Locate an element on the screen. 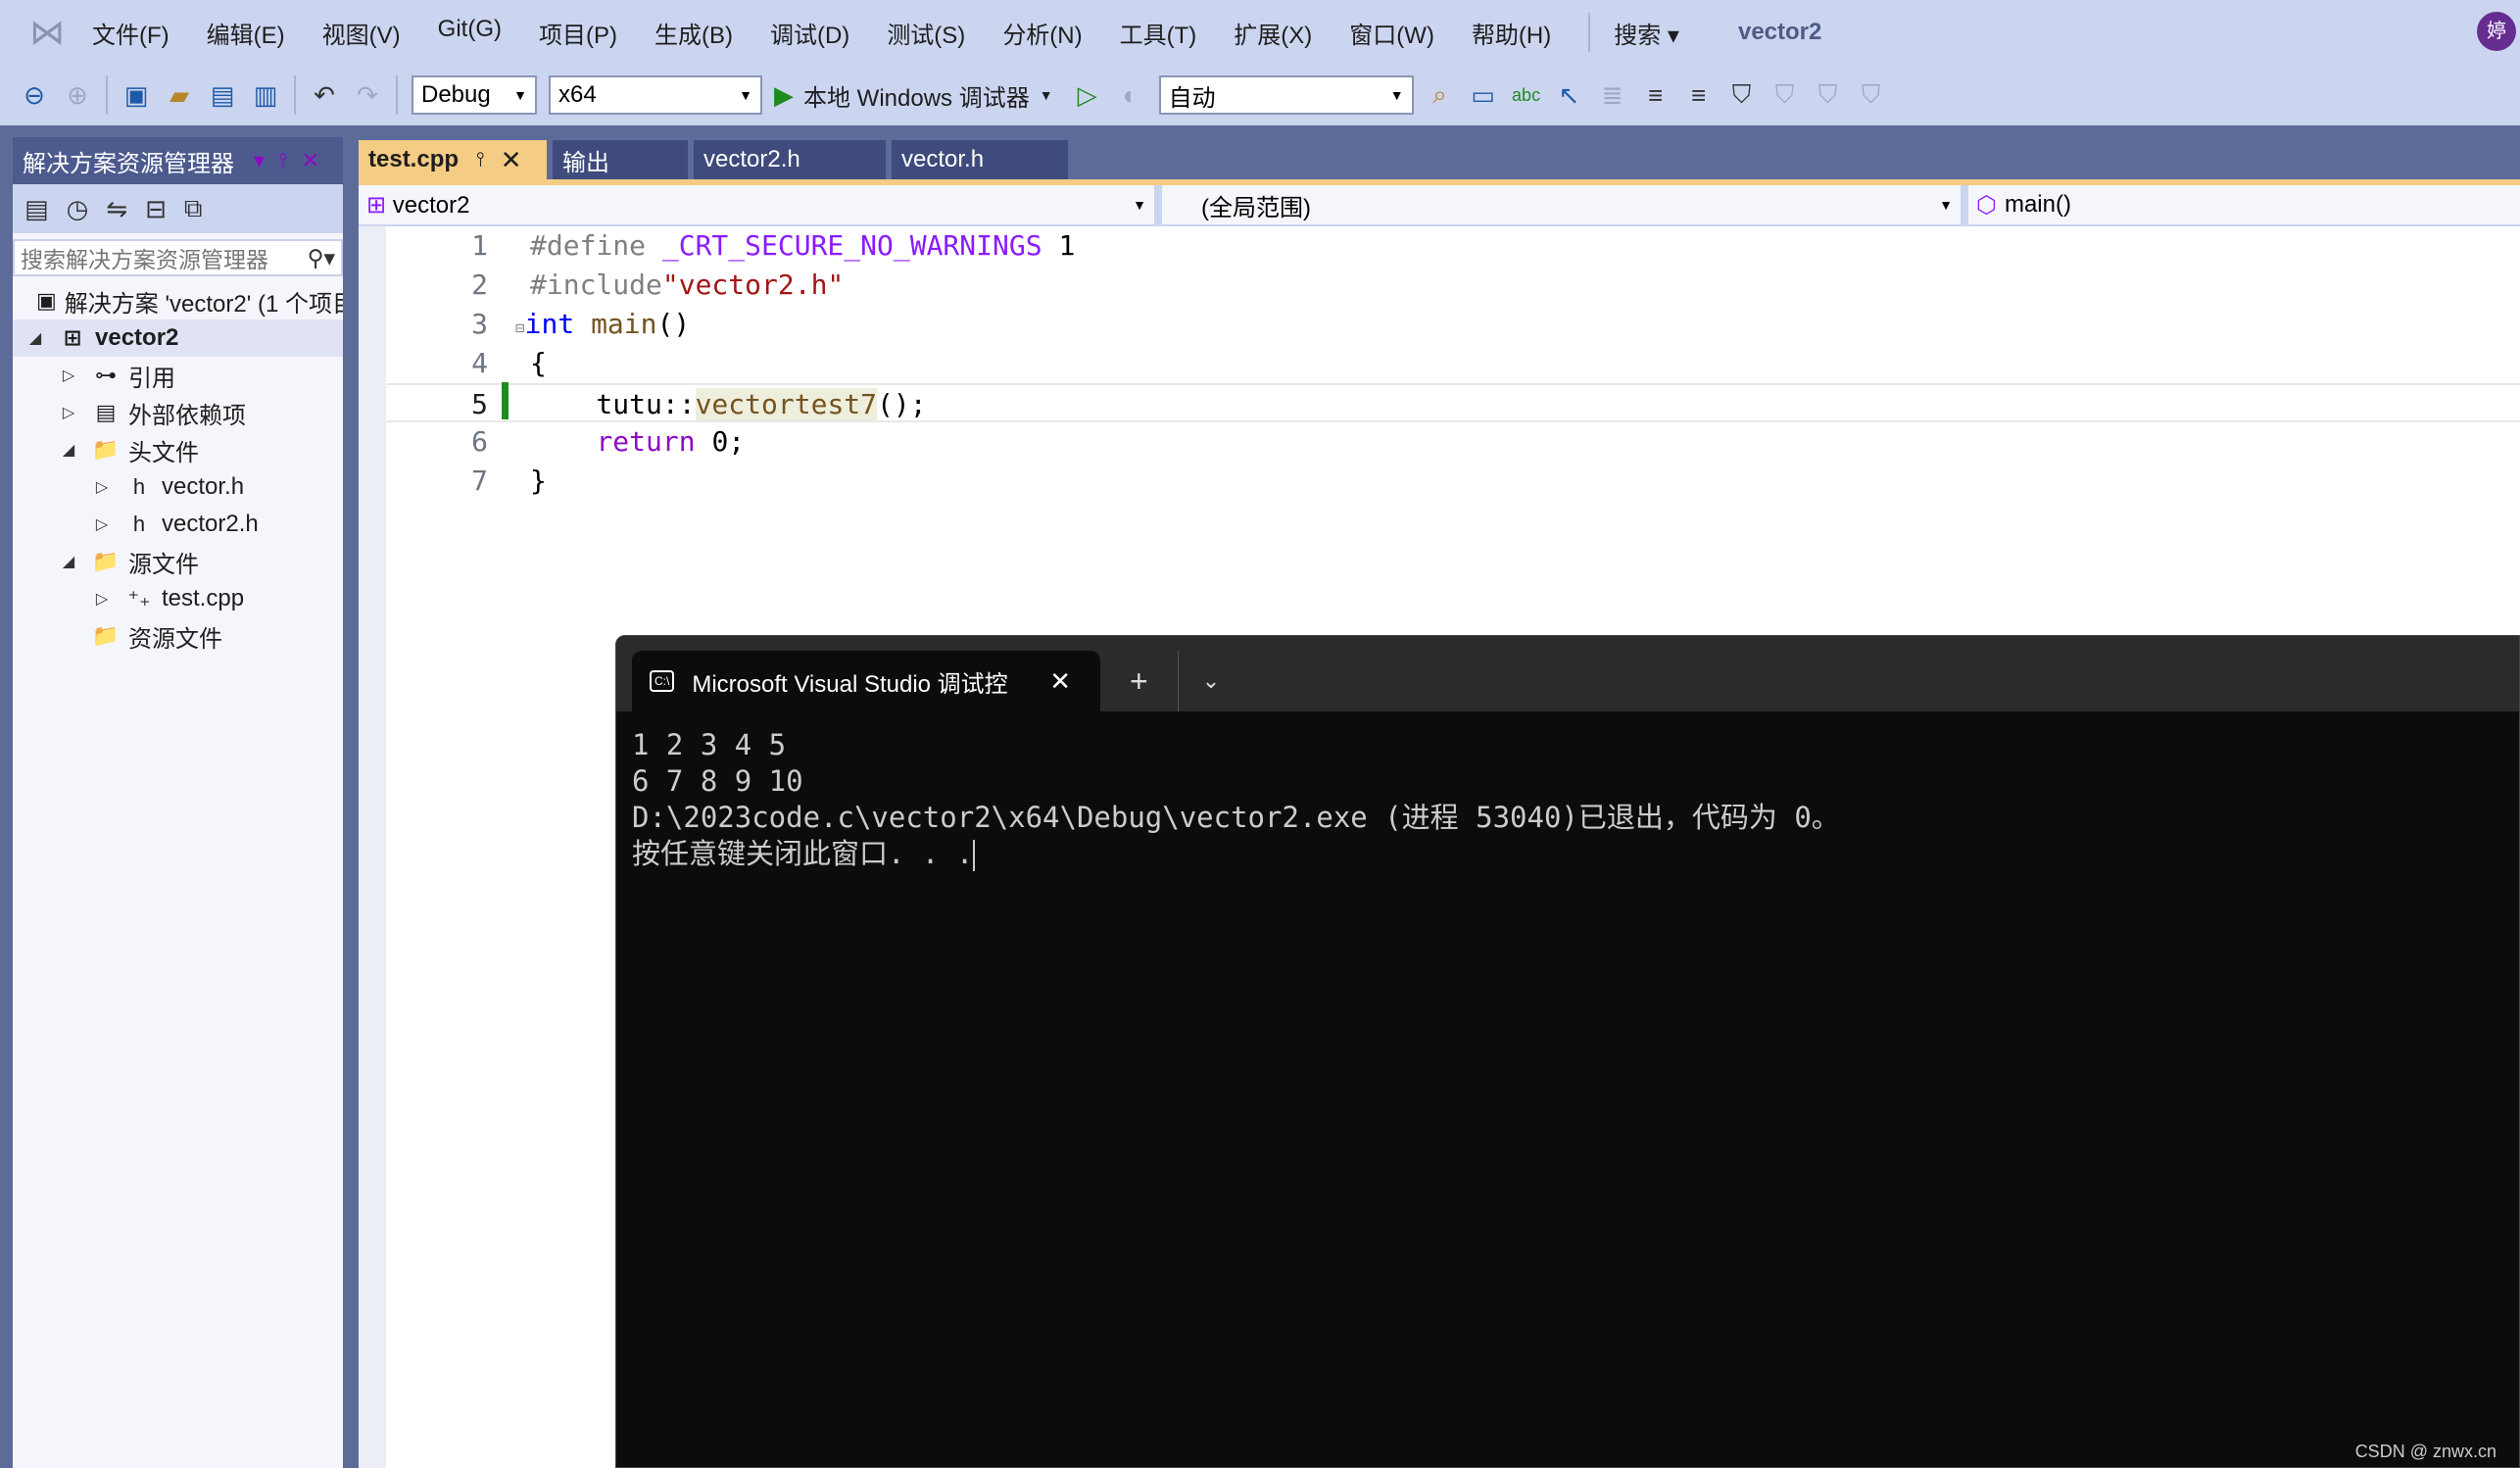  window-icon: ▭ is located at coordinates (1483, 95).